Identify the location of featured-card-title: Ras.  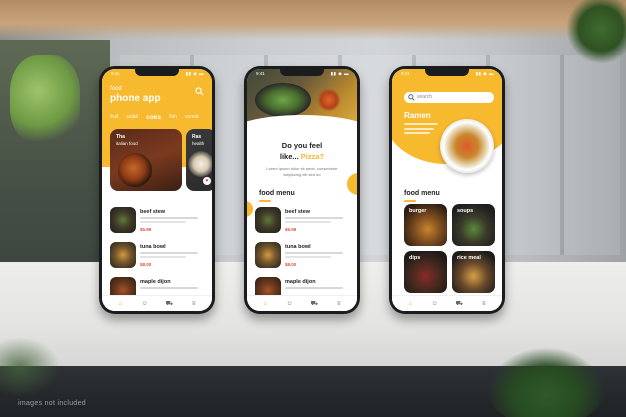
(197, 137).